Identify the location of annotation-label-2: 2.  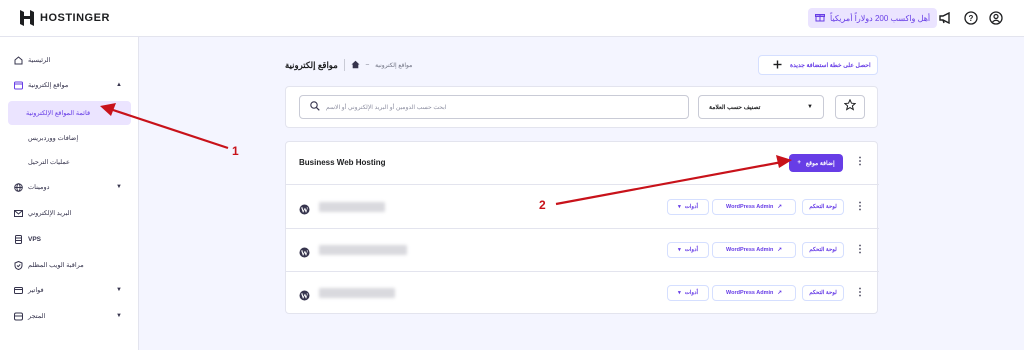
(542, 205).